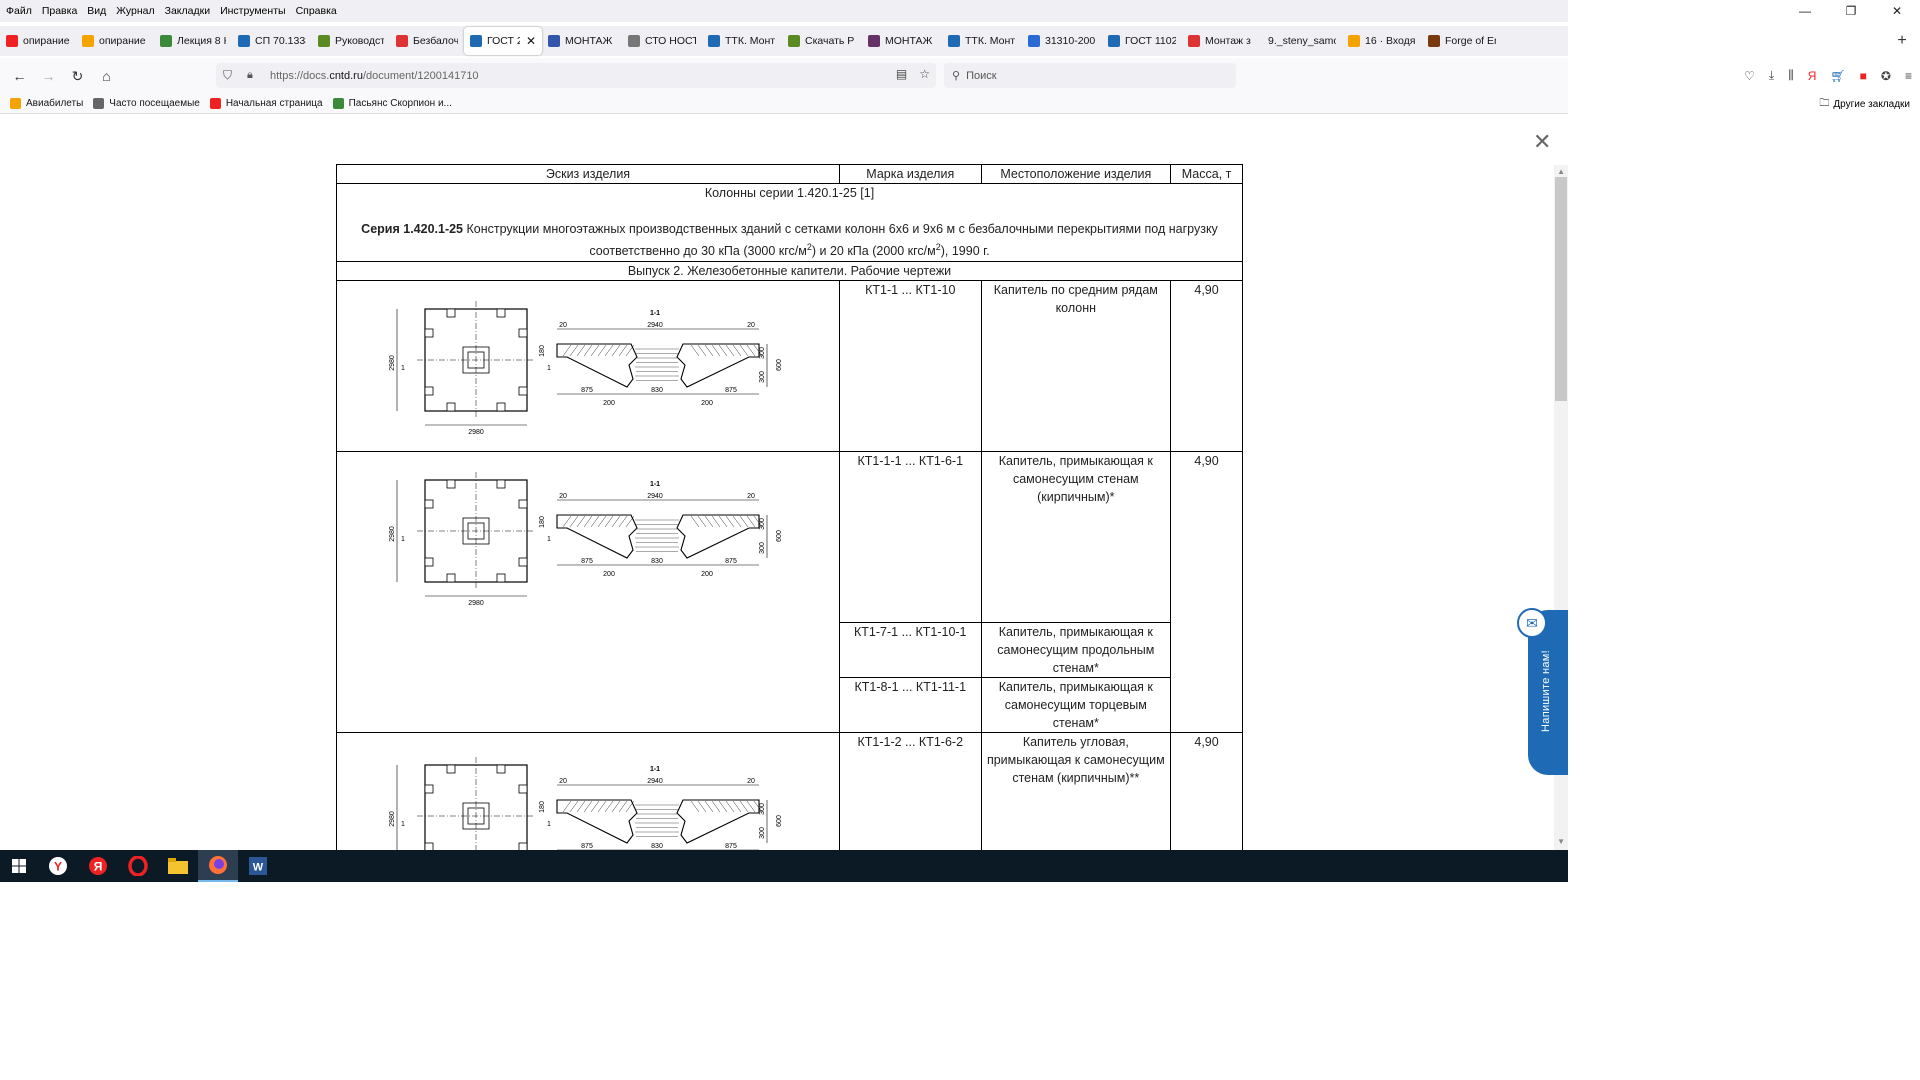  Describe the element at coordinates (1837, 76) in the screenshot. I see `cart-icon: 🛒︎` at that location.